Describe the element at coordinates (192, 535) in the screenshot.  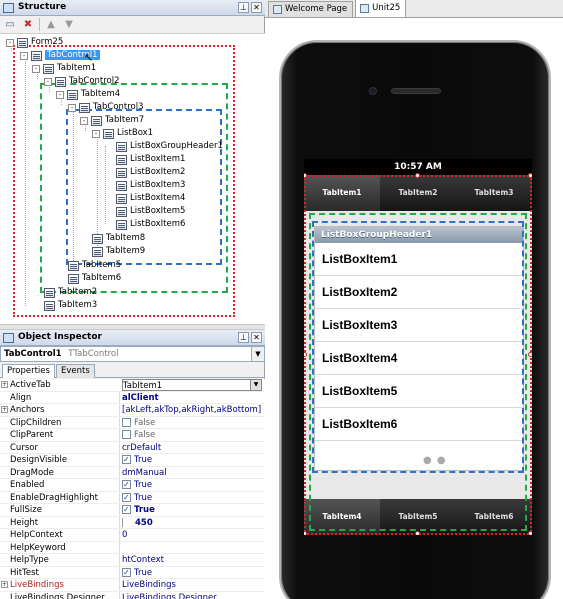
I see `property-value: 0` at that location.